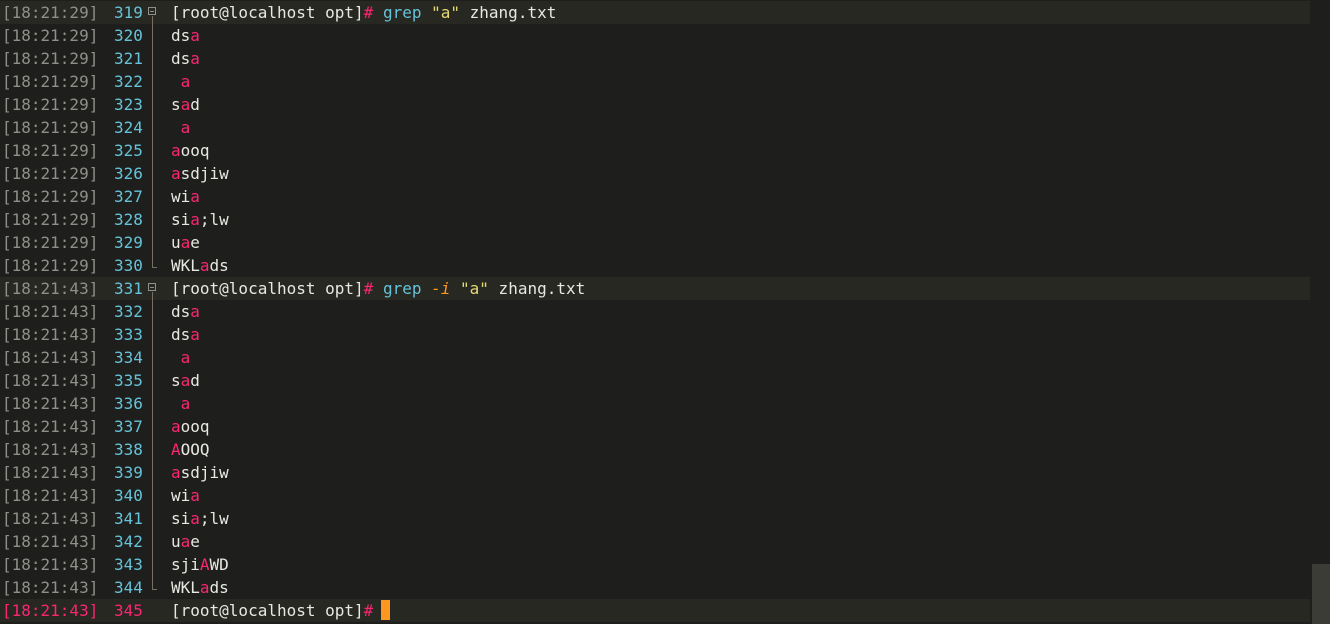 The height and width of the screenshot is (624, 1330). I want to click on output-line: [18:21:43] 343 sjiAWD, so click(655, 564).